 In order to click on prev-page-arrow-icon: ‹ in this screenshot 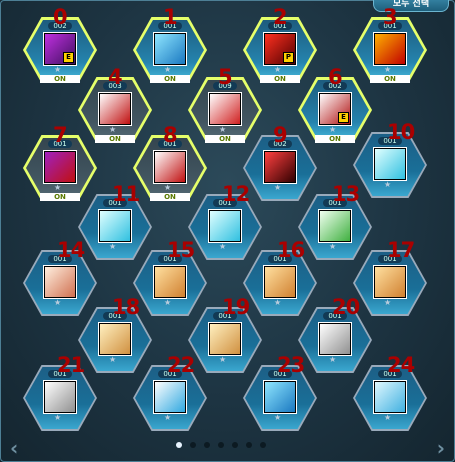, I will do `click(14, 448)`.